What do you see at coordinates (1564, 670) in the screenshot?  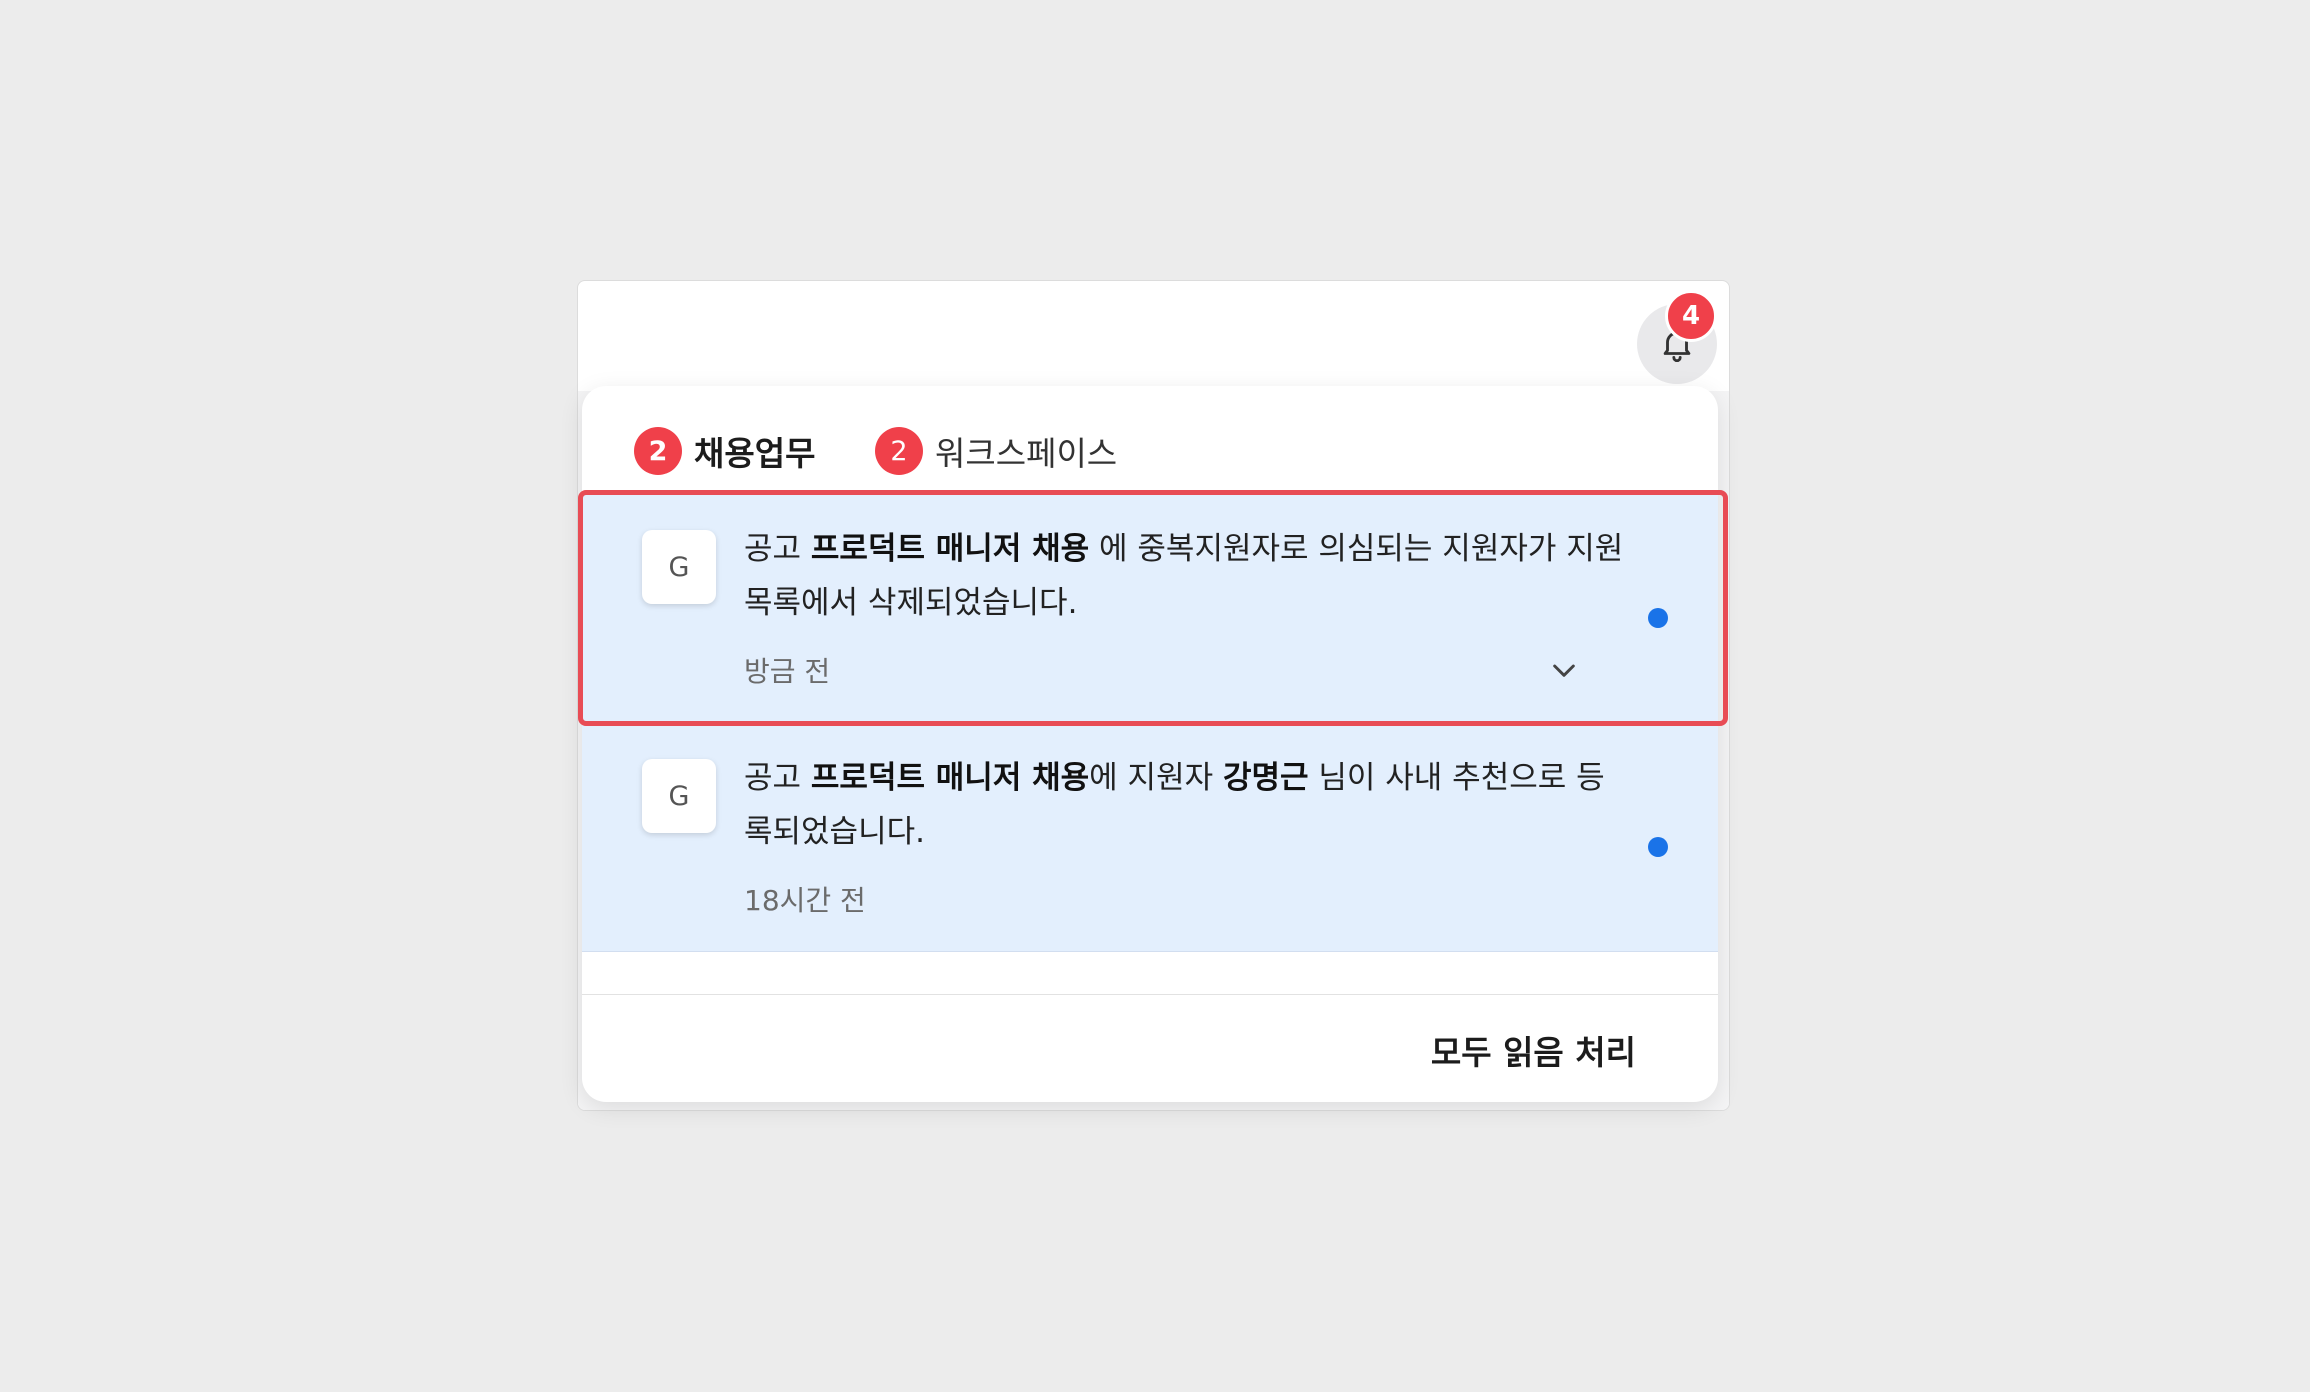 I see `chevron-down-icon` at bounding box center [1564, 670].